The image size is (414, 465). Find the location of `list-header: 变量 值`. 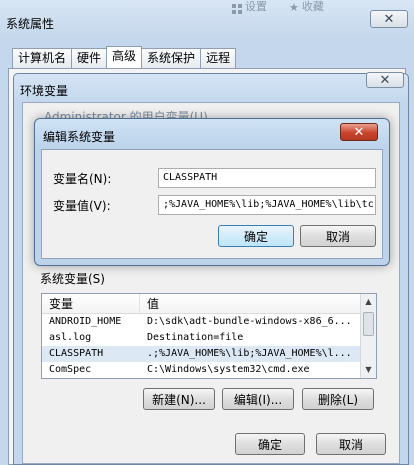

list-header: 变量 值 is located at coordinates (209, 304).